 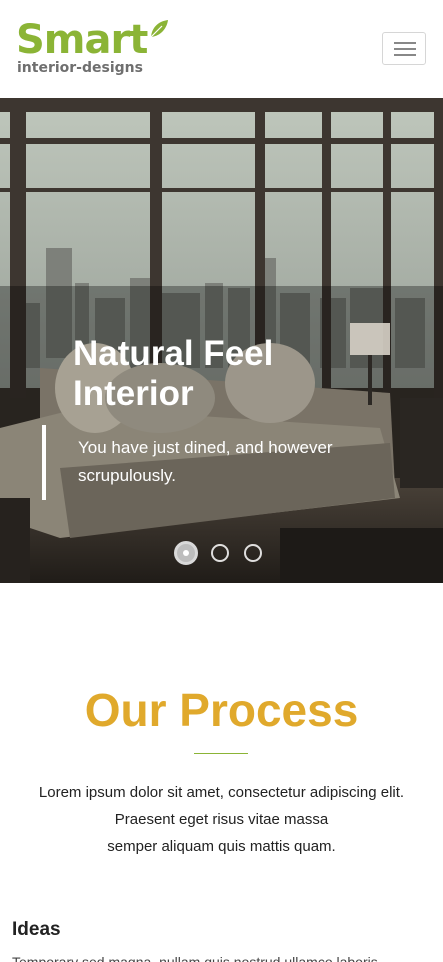 What do you see at coordinates (82, 40) in the screenshot?
I see `logo-wordmark: Smart` at bounding box center [82, 40].